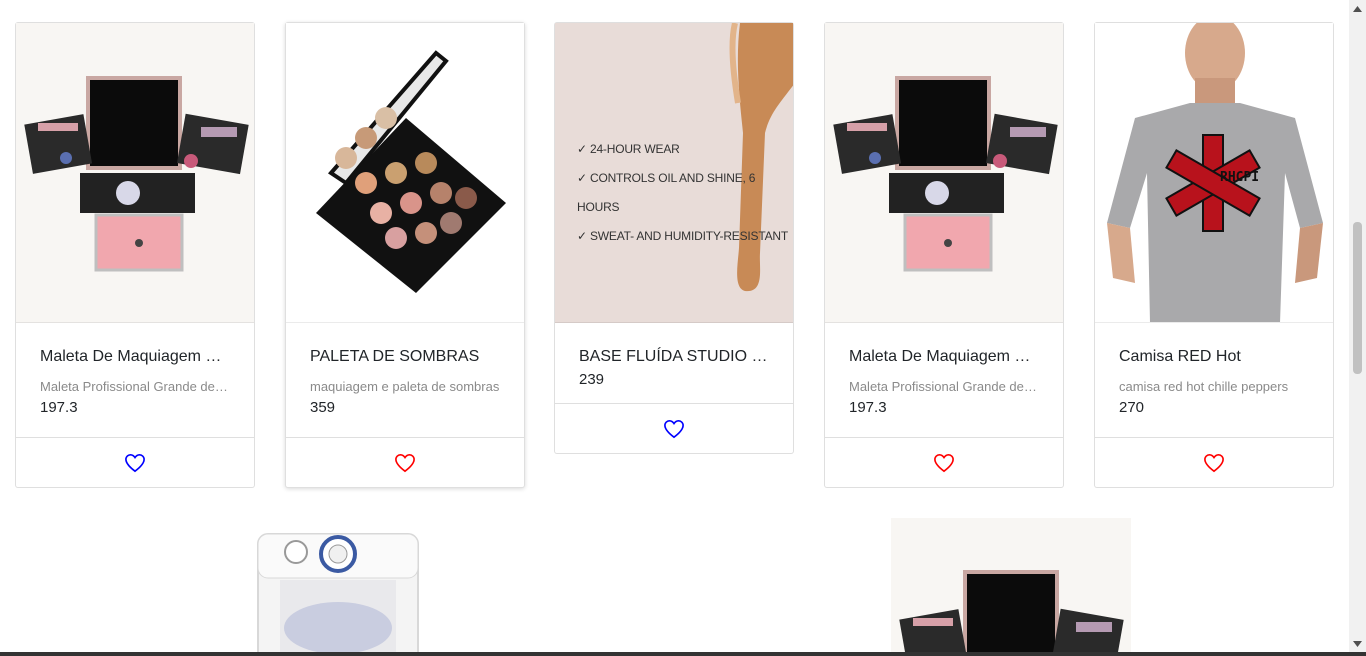 This screenshot has height=656, width=1366. Describe the element at coordinates (674, 357) in the screenshot. I see `product-title: BASE FLUÍDA STUDIO FIX` at that location.